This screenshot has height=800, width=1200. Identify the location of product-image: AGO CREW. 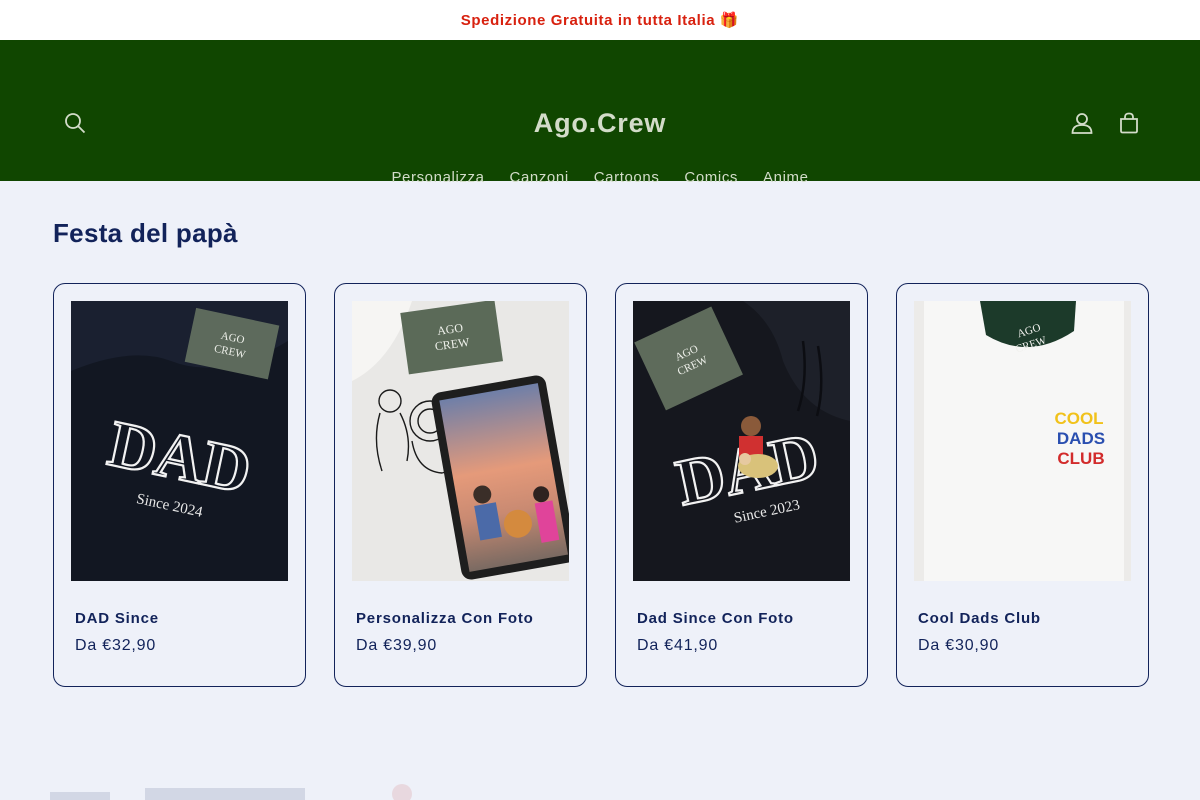
(460, 441).